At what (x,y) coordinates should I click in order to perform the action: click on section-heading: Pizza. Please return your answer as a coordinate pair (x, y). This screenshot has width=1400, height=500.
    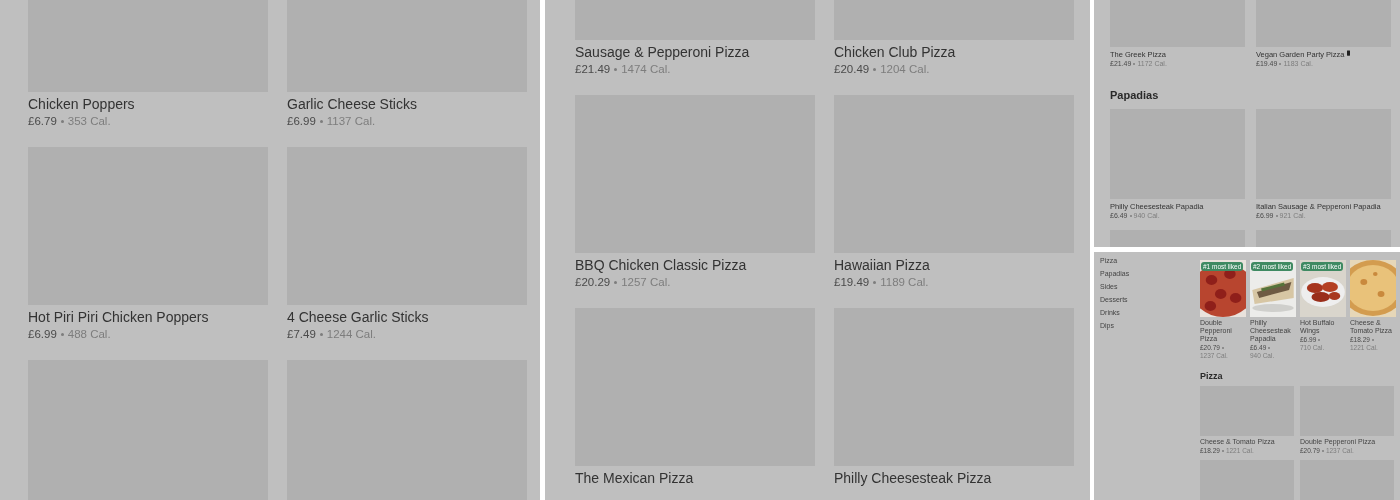
    Looking at the image, I should click on (1212, 376).